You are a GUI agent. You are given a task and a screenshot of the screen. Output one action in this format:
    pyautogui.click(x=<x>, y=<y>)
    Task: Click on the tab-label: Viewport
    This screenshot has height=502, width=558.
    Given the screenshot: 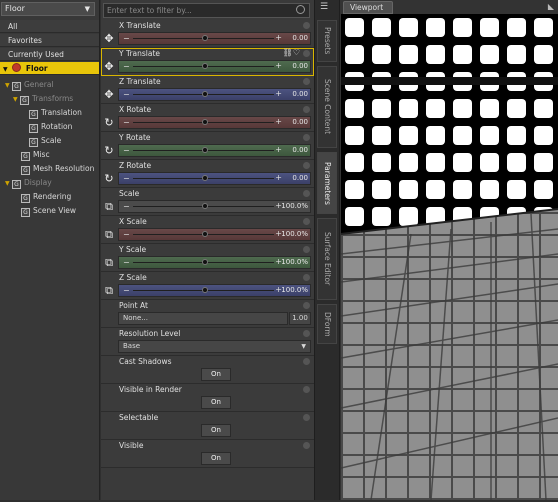 What is the action you would take?
    pyautogui.click(x=367, y=7)
    